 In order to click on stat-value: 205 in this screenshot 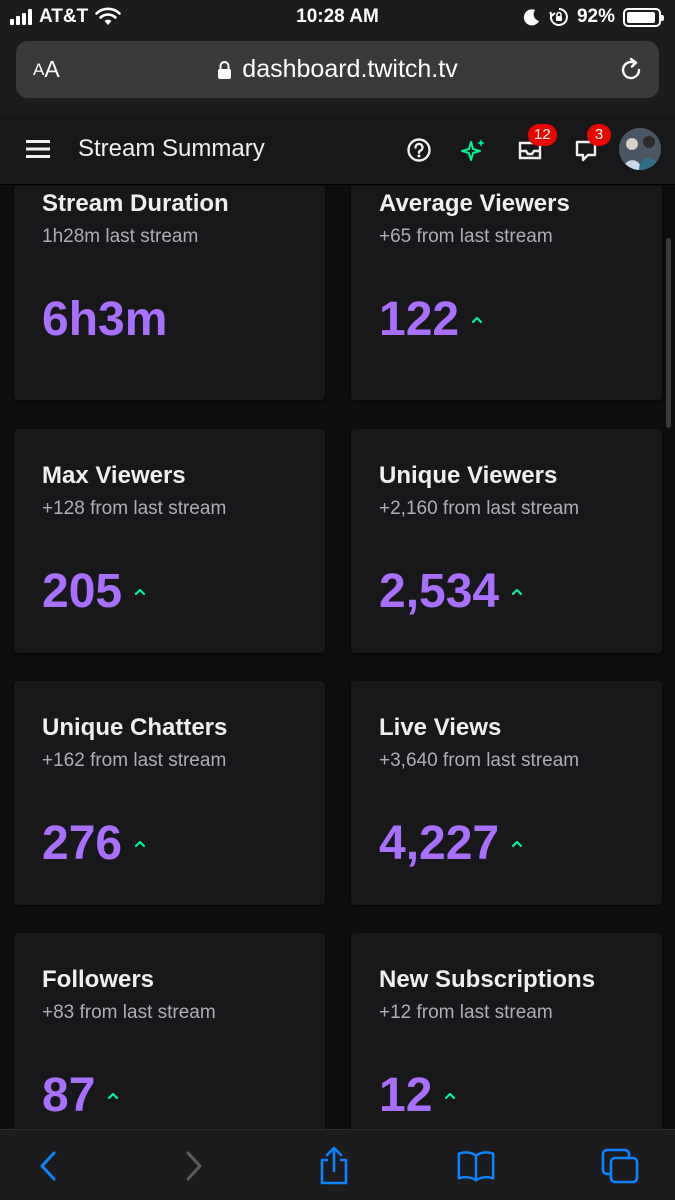, I will do `click(82, 591)`.